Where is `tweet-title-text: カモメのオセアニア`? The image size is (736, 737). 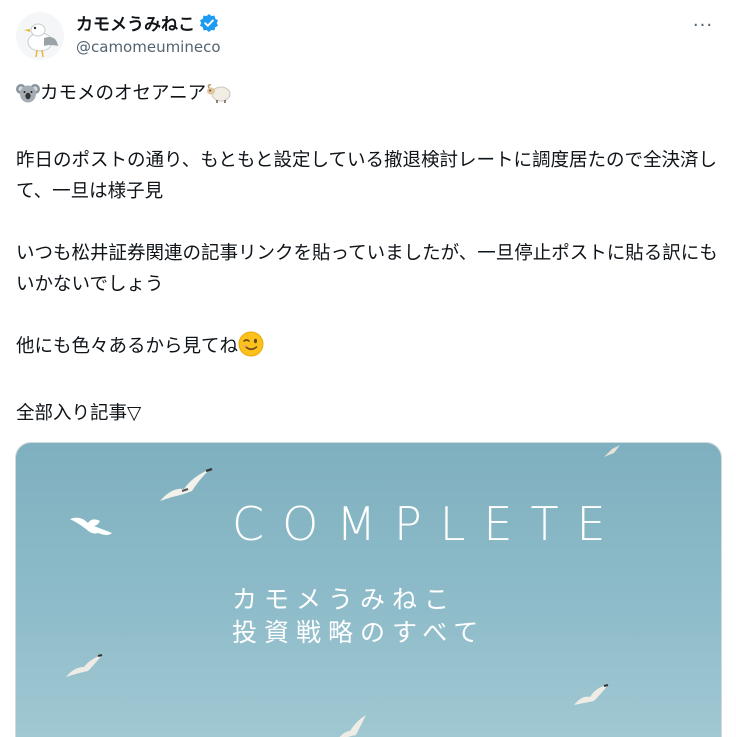
tweet-title-text: カモメのオセアニア is located at coordinates (123, 93).